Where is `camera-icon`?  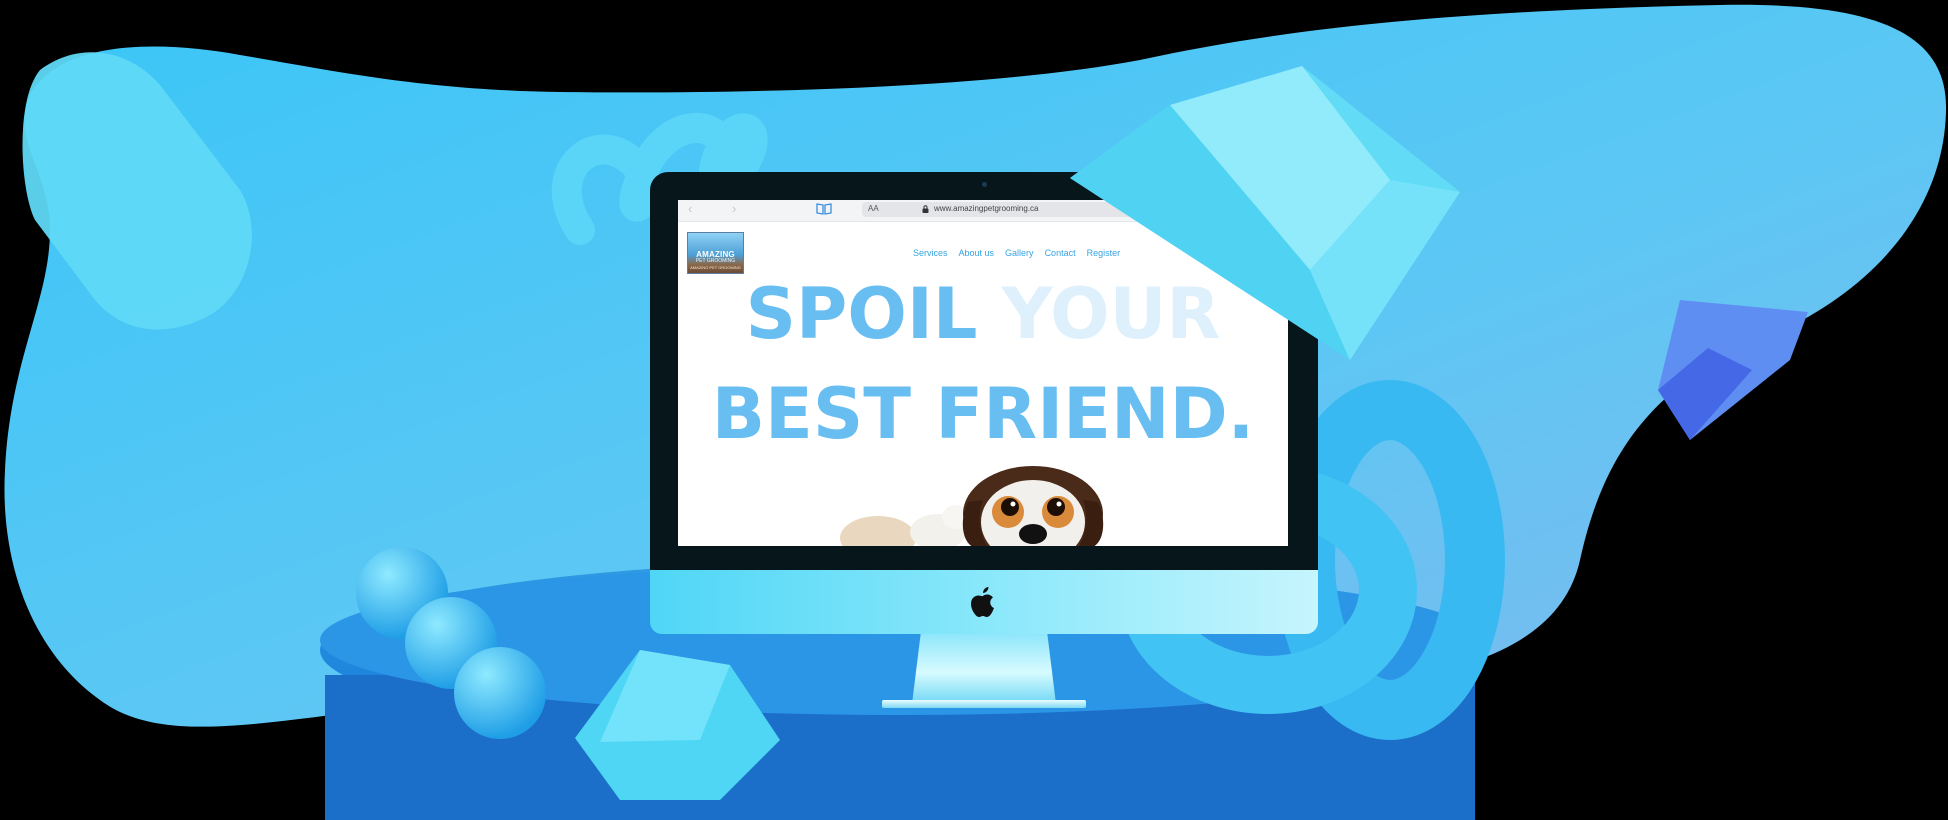
camera-icon is located at coordinates (984, 184).